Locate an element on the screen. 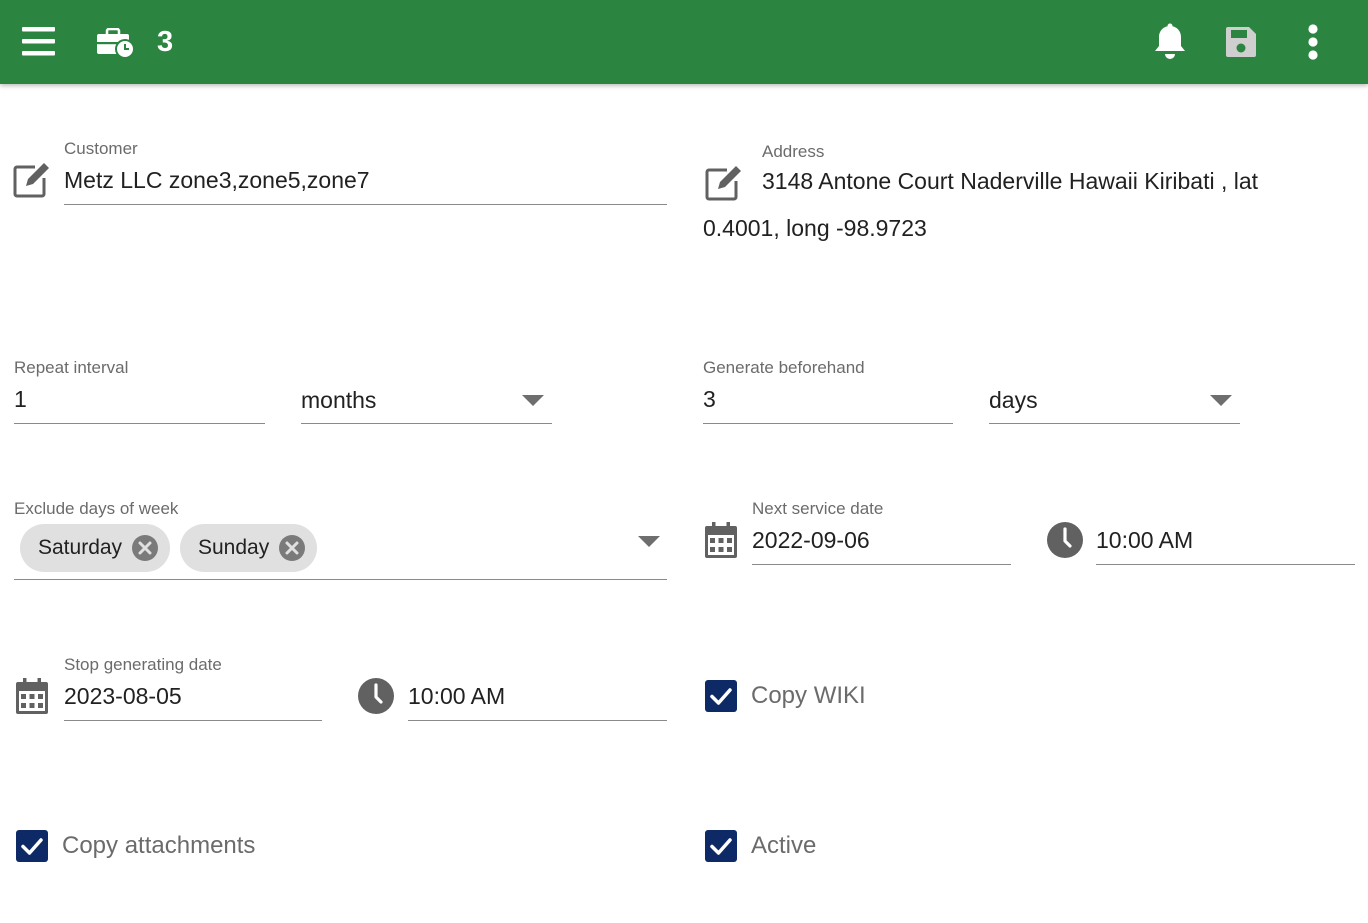 This screenshot has height=923, width=1368. repeat-unit-underline is located at coordinates (426, 423).